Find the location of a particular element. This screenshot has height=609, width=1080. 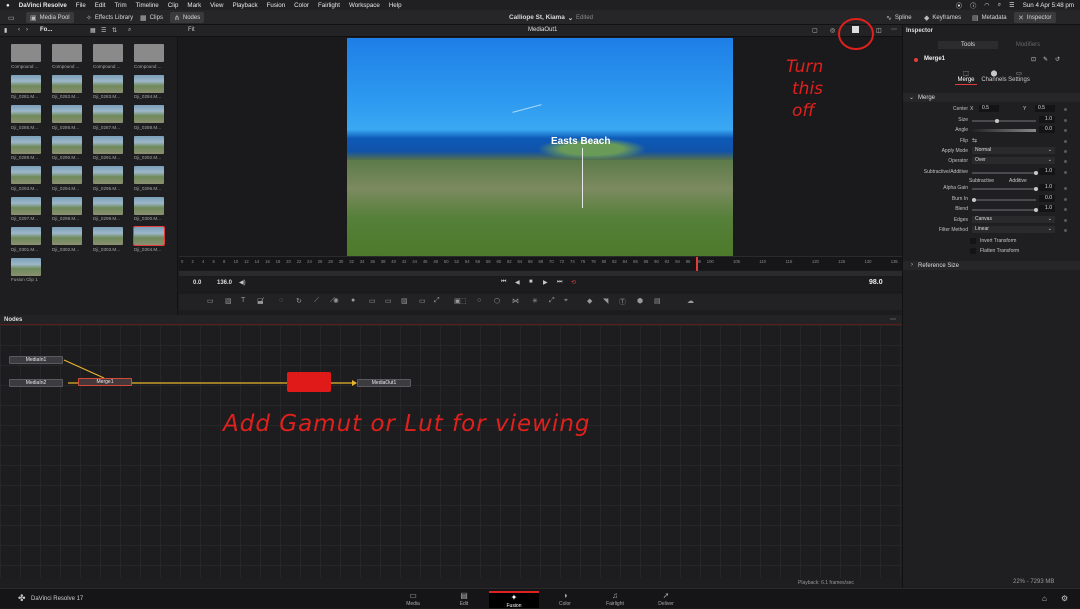

property-slider is located at coordinates (1005, 210).